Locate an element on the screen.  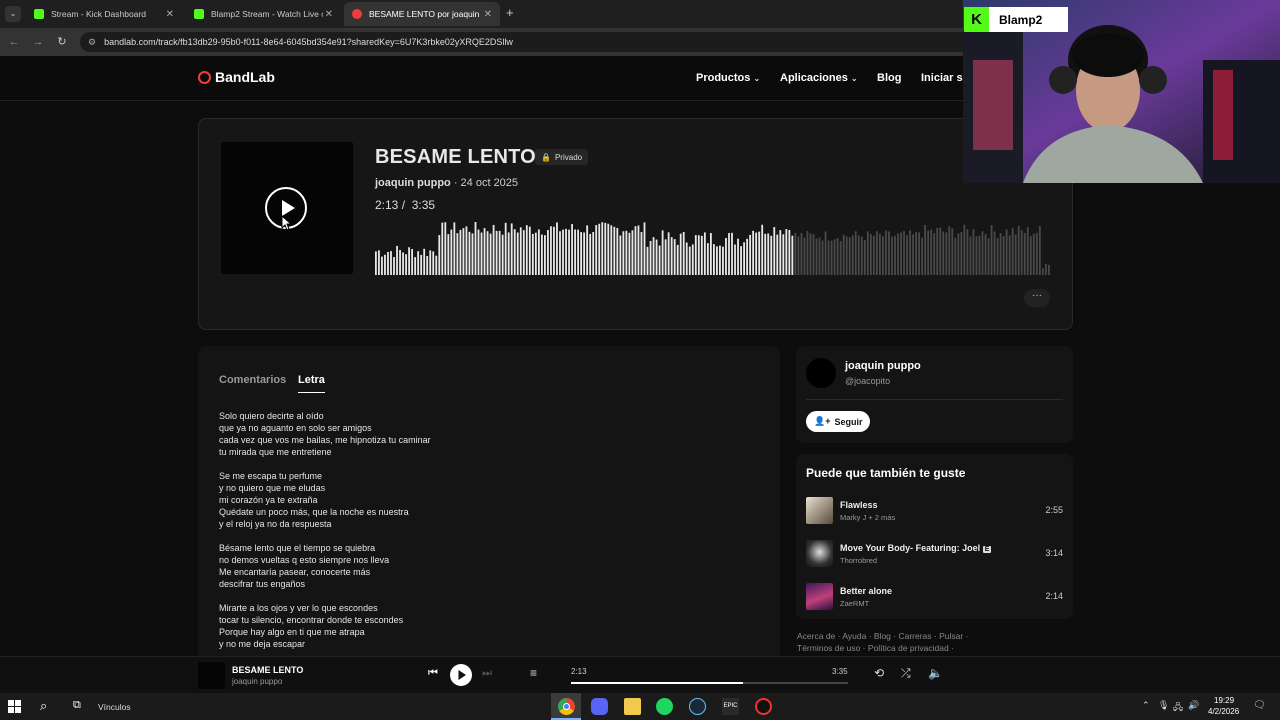
follow-button: 👤+ Seguir is located at coordinates (838, 421).